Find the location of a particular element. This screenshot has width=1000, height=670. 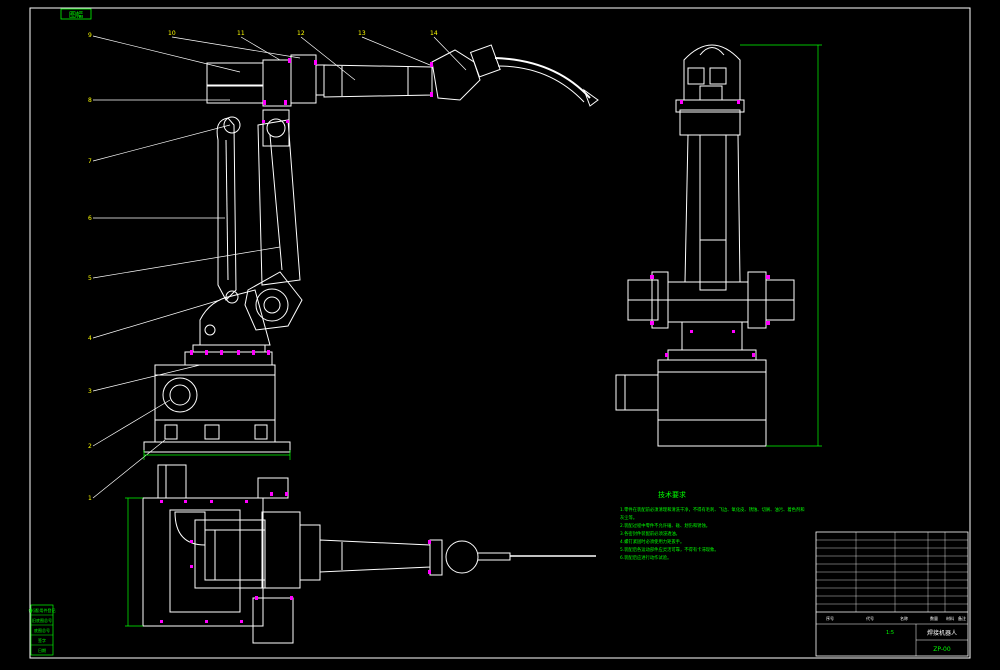

side-arm is located at coordinates (712, 208).